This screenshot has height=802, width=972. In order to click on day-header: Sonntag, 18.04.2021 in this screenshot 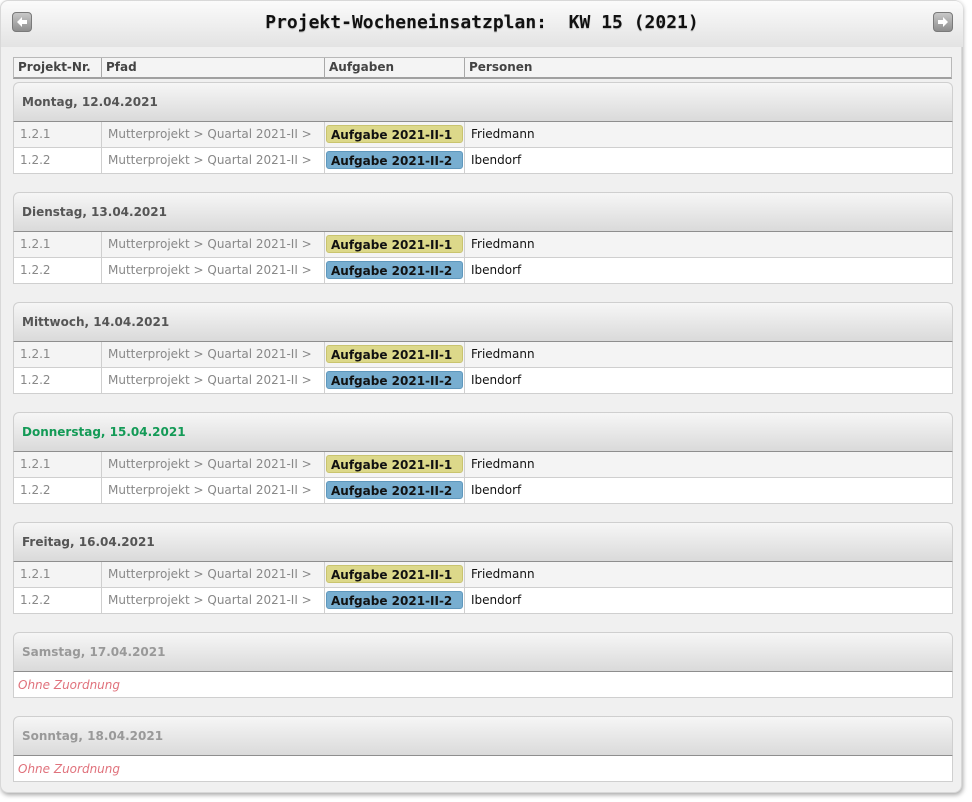, I will do `click(483, 736)`.